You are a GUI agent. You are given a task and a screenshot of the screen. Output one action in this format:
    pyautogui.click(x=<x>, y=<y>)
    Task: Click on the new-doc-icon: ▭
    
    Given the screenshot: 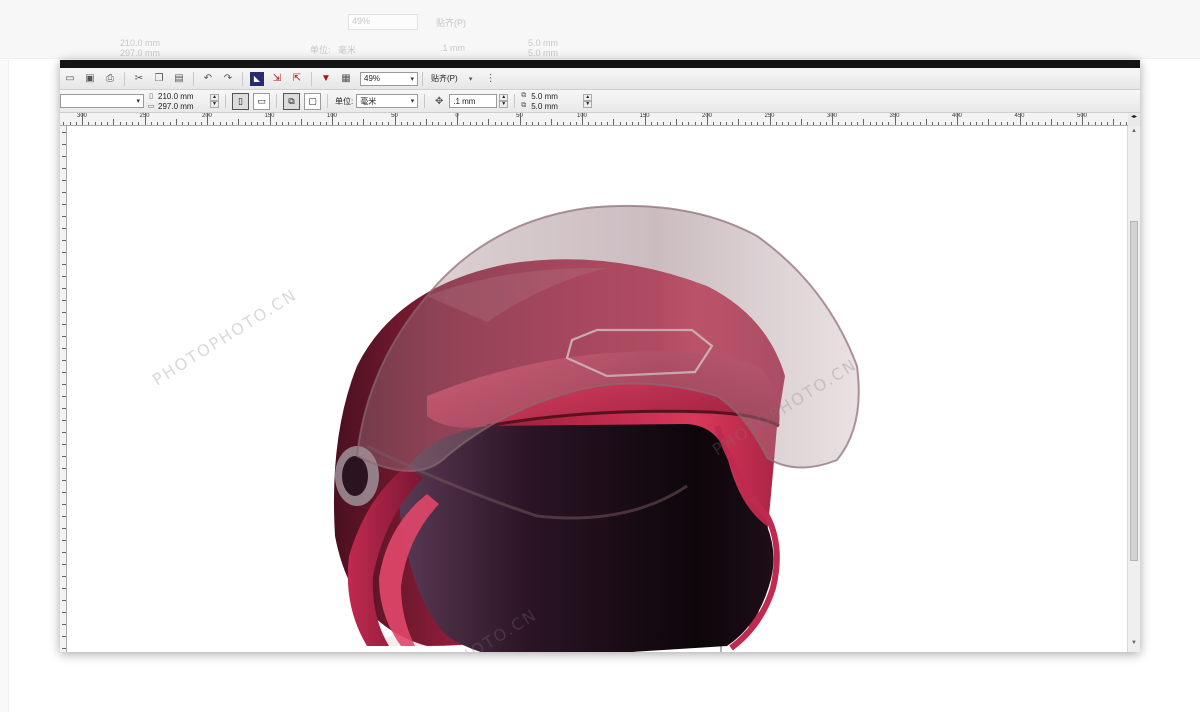 What is the action you would take?
    pyautogui.click(x=70, y=79)
    